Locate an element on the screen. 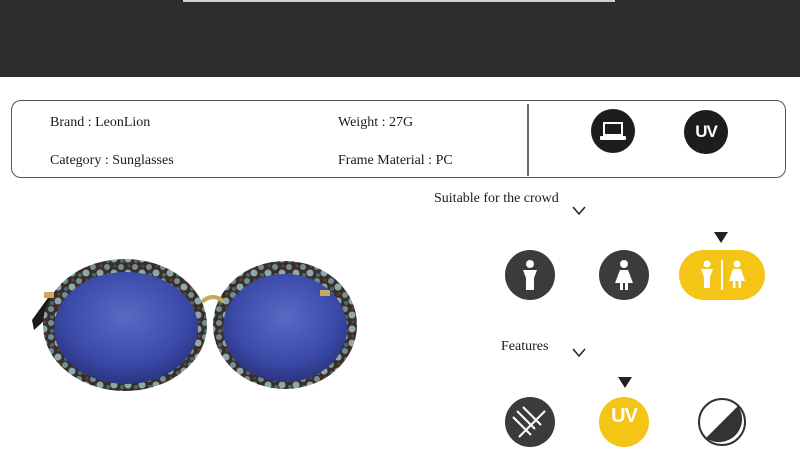 The image size is (800, 452). category-spec: Category : Sunglasses is located at coordinates (112, 160).